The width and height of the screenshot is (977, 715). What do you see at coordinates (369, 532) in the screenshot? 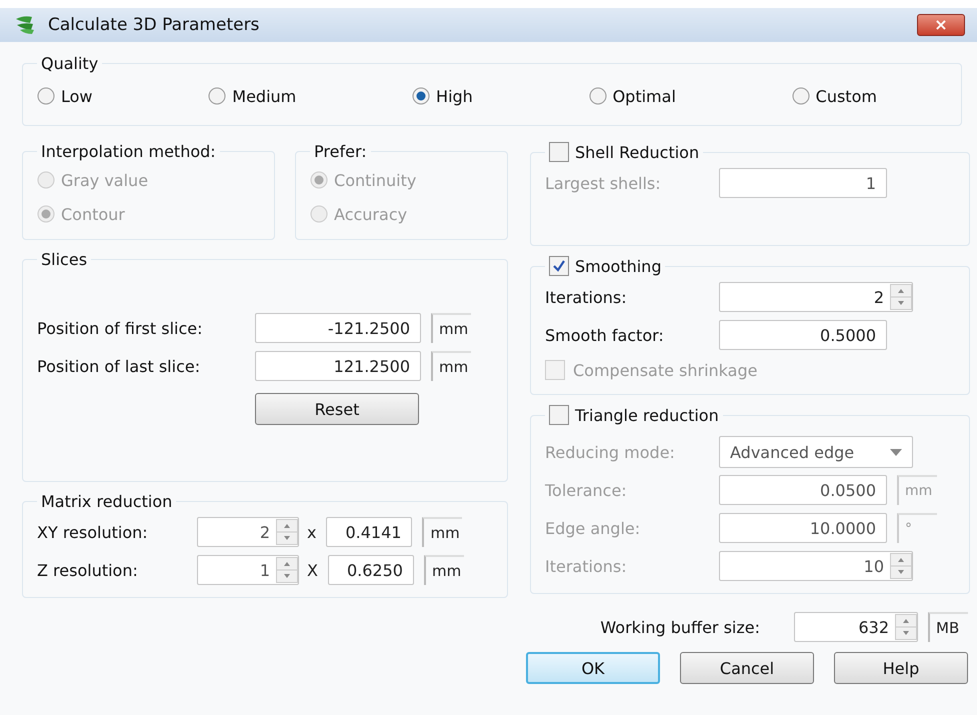
I see `number-field: 0.4141` at bounding box center [369, 532].